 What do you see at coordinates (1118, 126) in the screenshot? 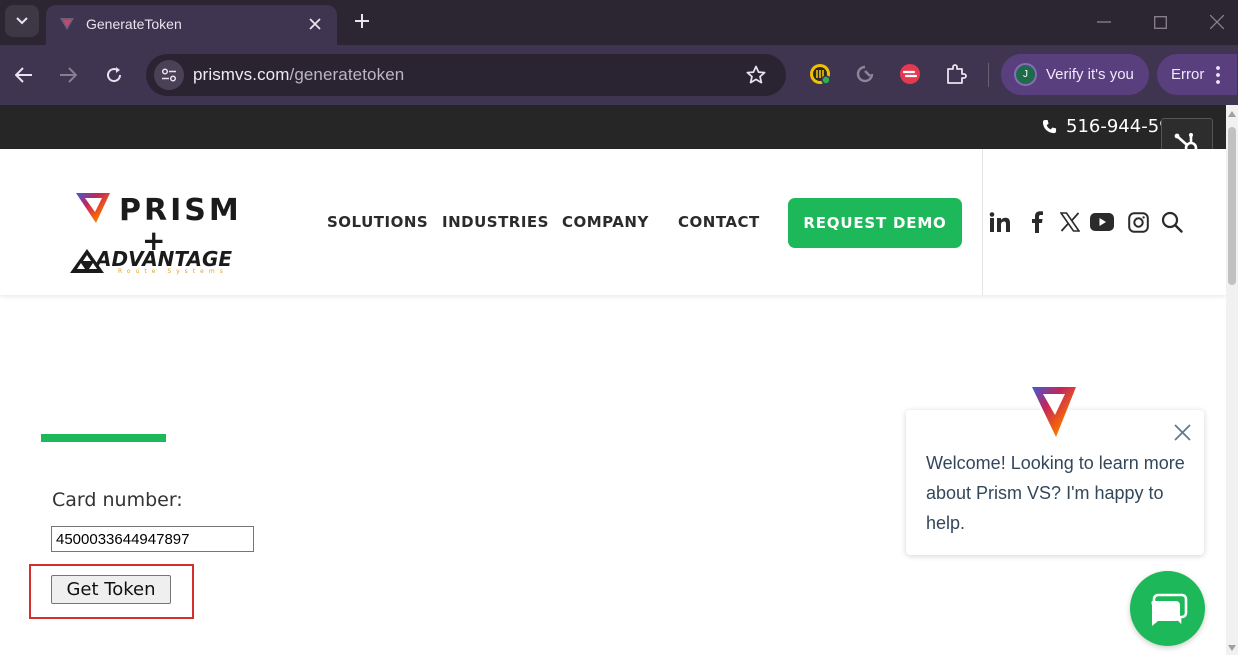
I see `phone-number: 516-944-59` at bounding box center [1118, 126].